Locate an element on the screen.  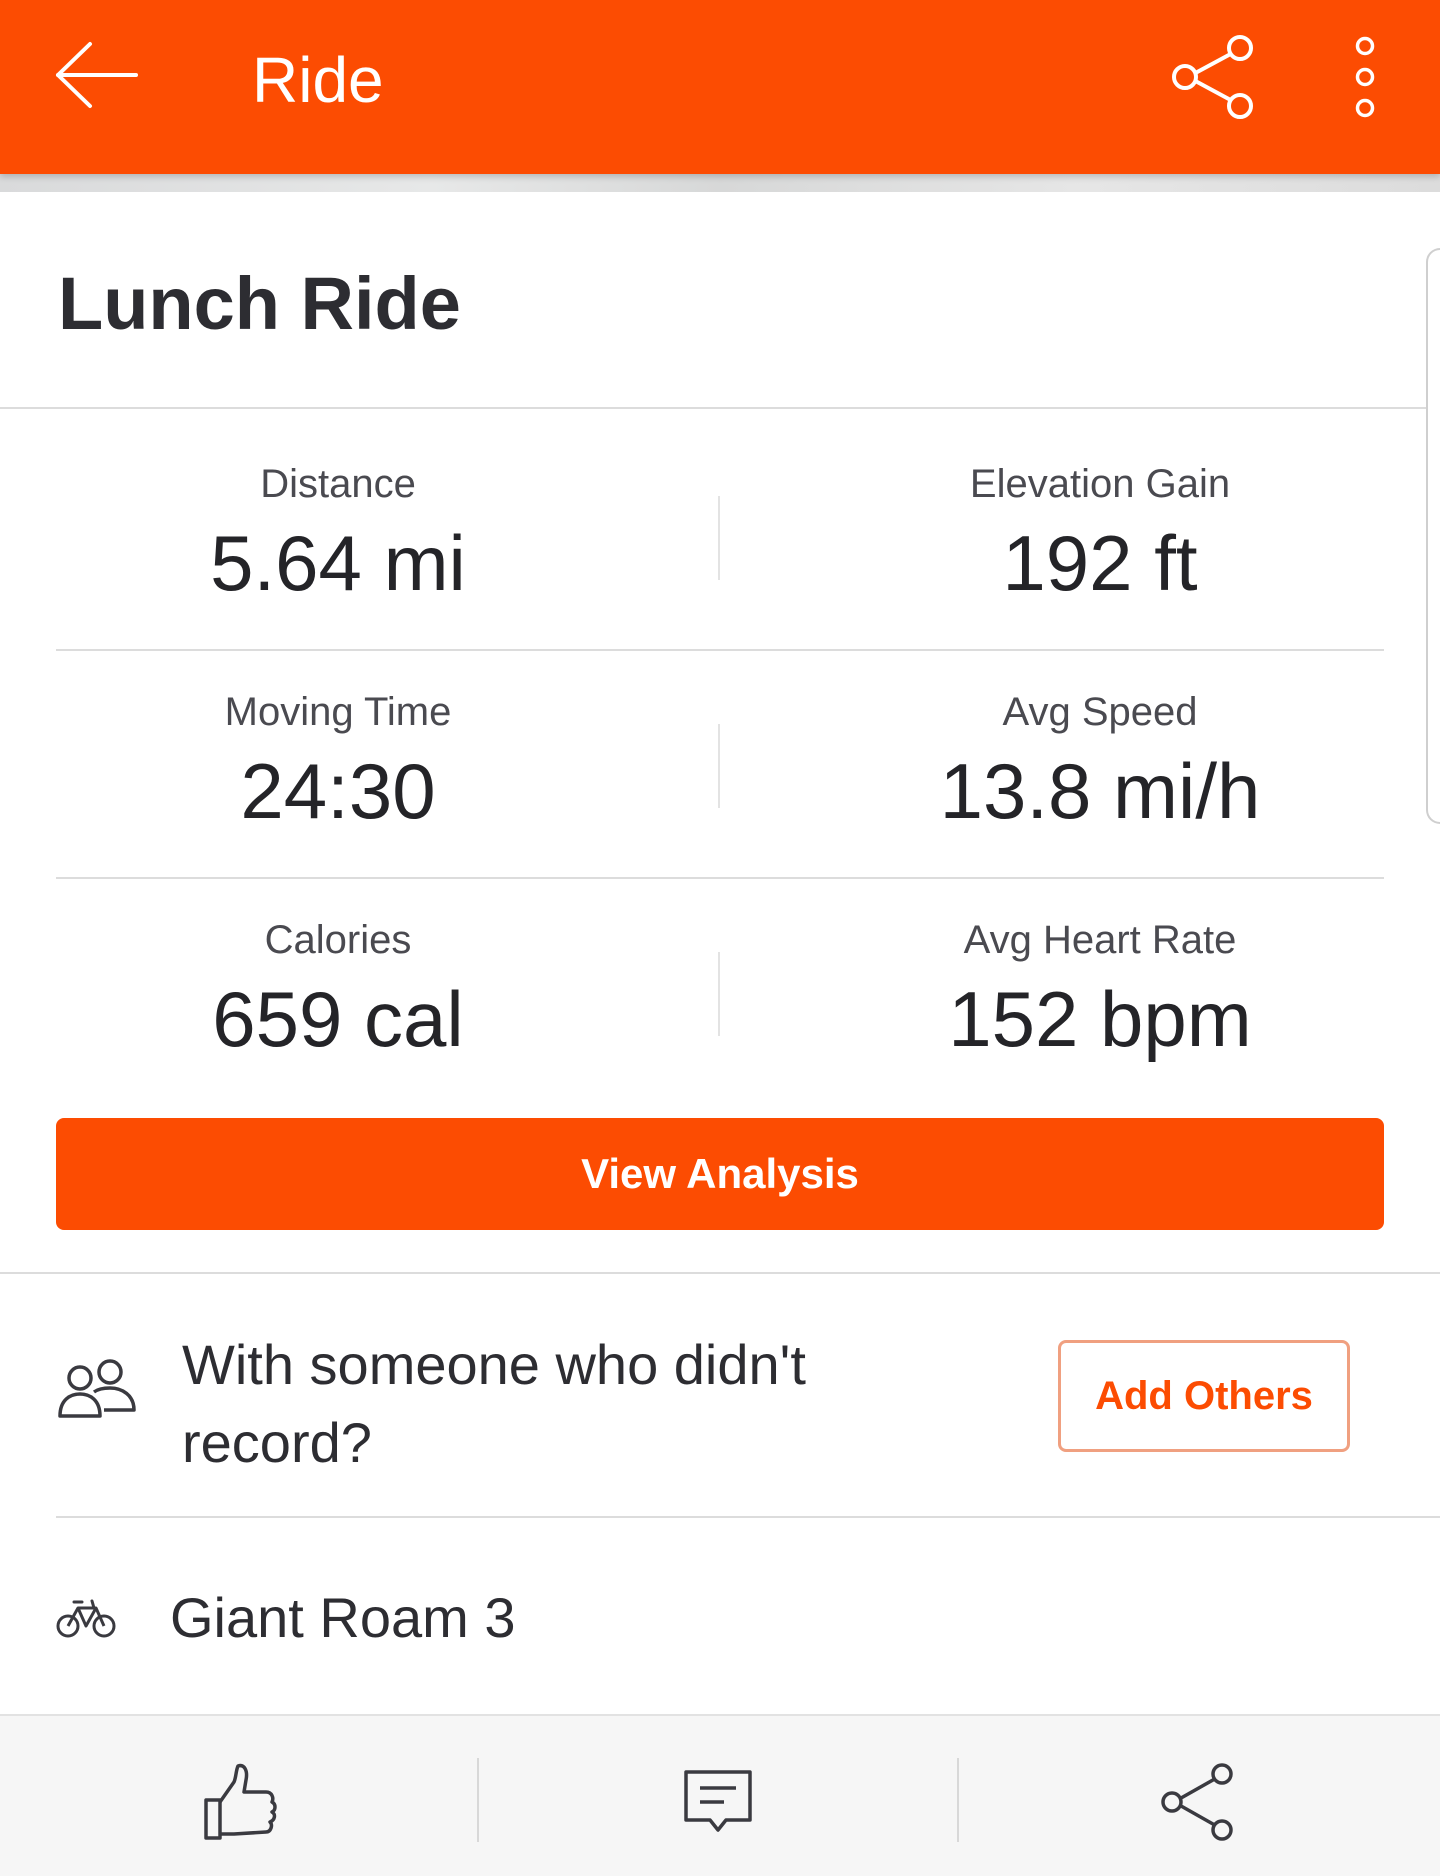
stat-value: 192 ft is located at coordinates (1100, 563).